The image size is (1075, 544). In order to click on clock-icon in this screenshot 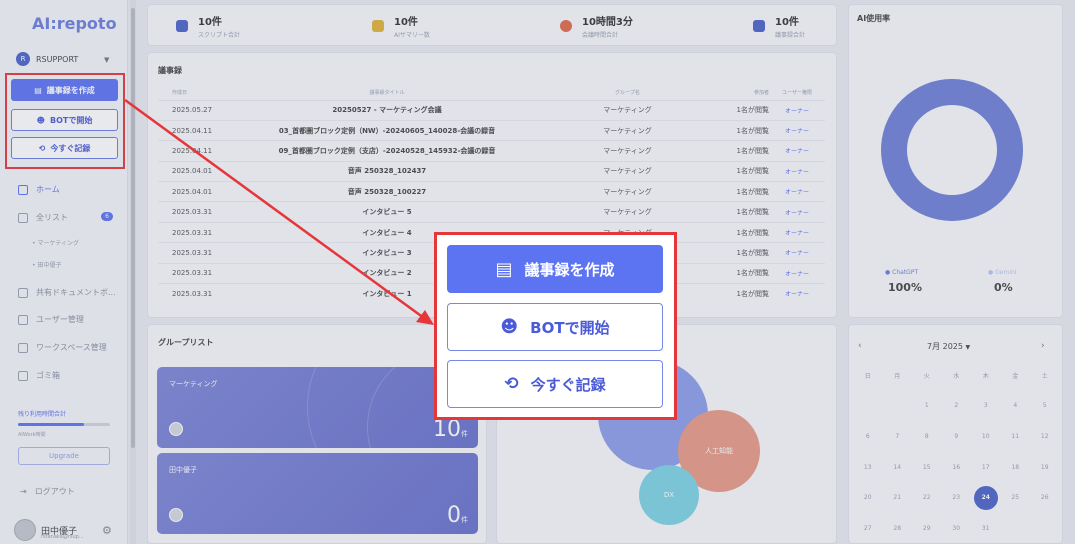, I will do `click(566, 26)`.